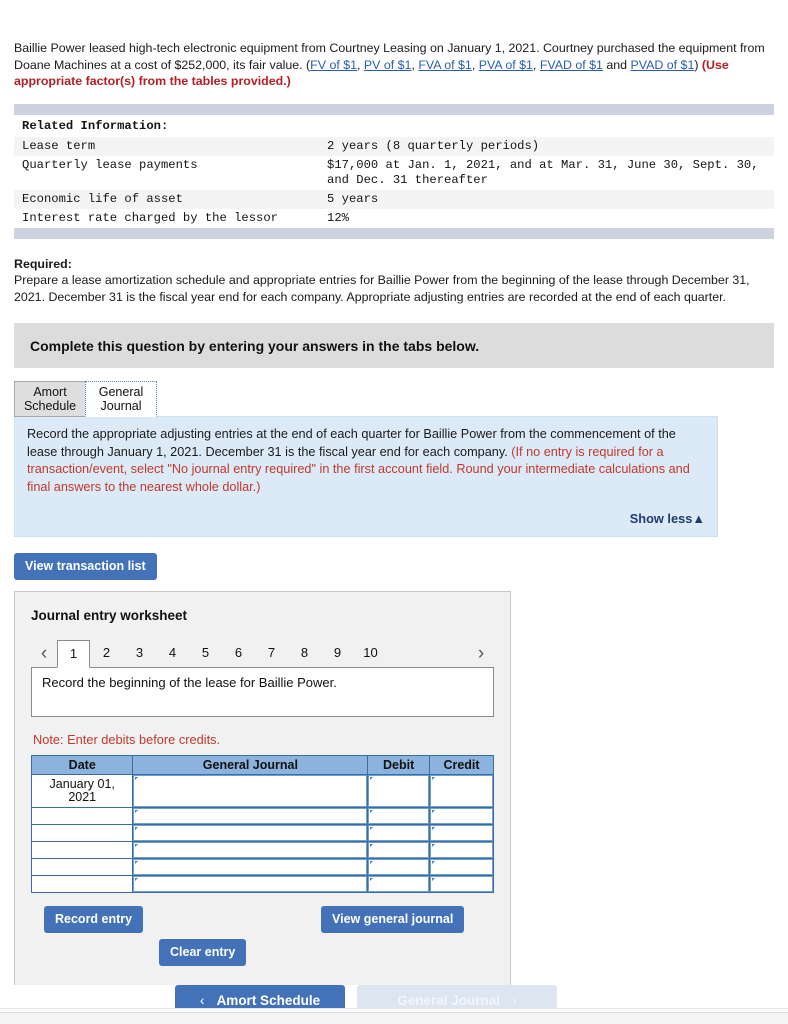 This screenshot has height=1024, width=788. I want to click on pager-page-2: 2, so click(106, 653).